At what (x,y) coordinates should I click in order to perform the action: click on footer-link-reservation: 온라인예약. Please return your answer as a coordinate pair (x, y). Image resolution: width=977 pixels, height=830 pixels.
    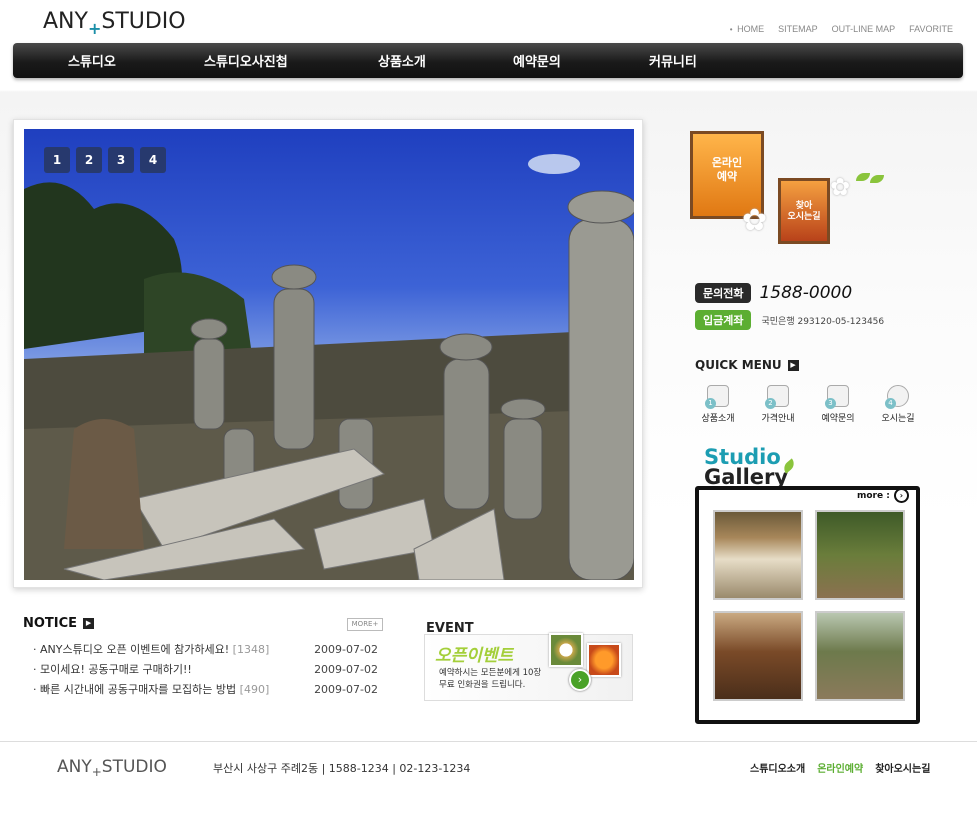
    Looking at the image, I should click on (840, 767).